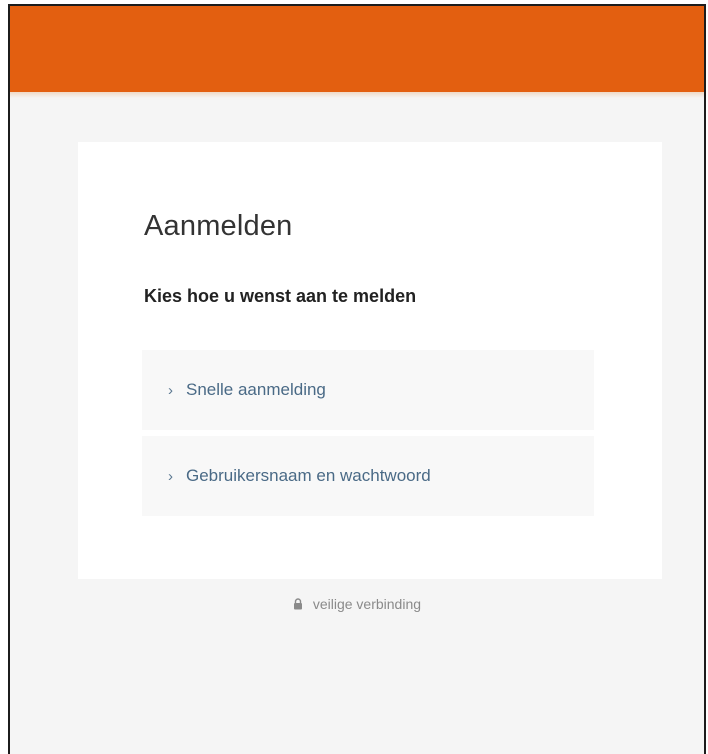  Describe the element at coordinates (357, 49) in the screenshot. I see `header-bar` at that location.